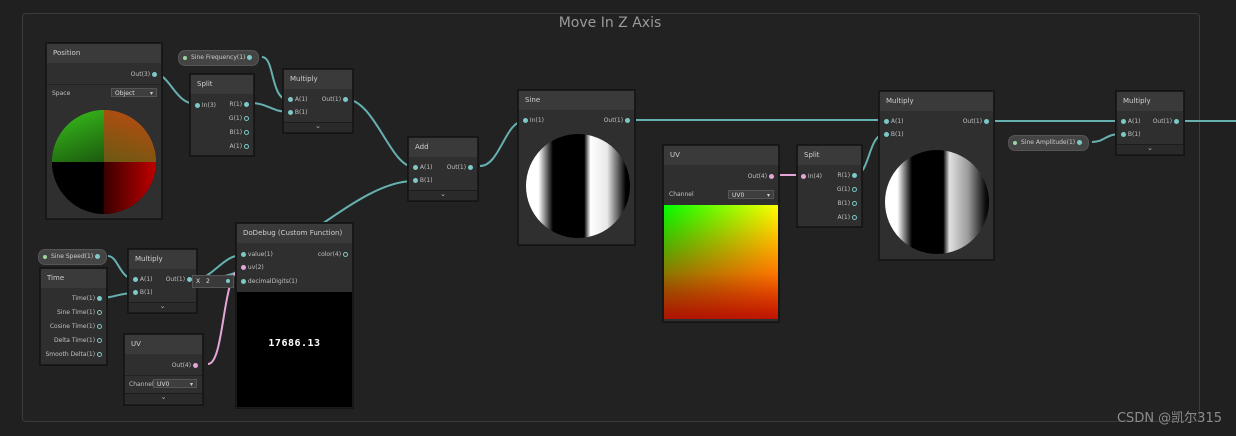 Image resolution: width=1236 pixels, height=436 pixels. Describe the element at coordinates (443, 169) in the screenshot. I see `add-node: Add A(1) B(1) Out(1) ⌄` at that location.